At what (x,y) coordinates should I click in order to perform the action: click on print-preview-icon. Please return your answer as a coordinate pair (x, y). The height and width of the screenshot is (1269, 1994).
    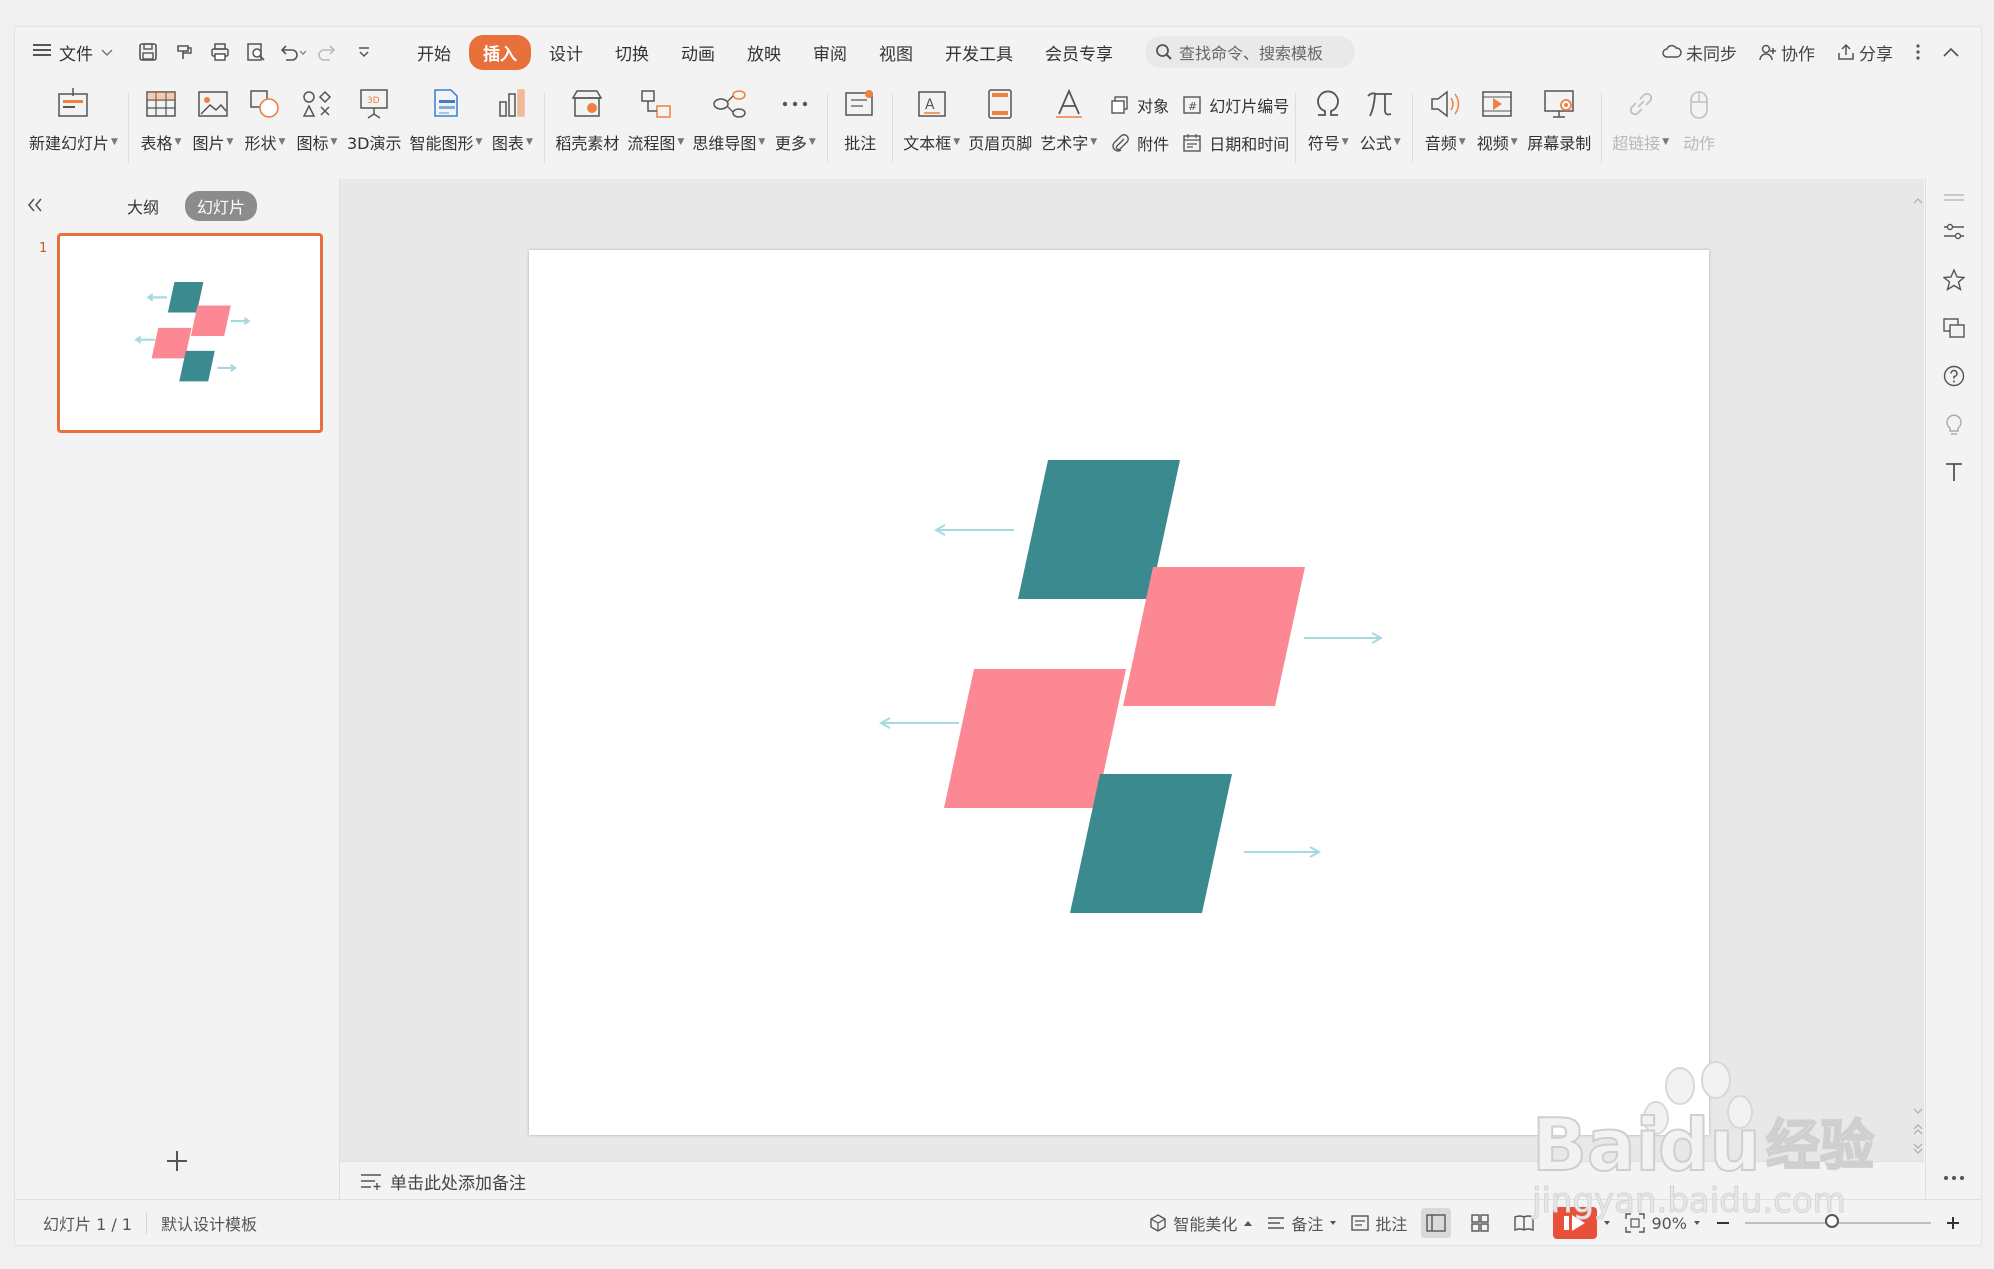
    Looking at the image, I should click on (256, 52).